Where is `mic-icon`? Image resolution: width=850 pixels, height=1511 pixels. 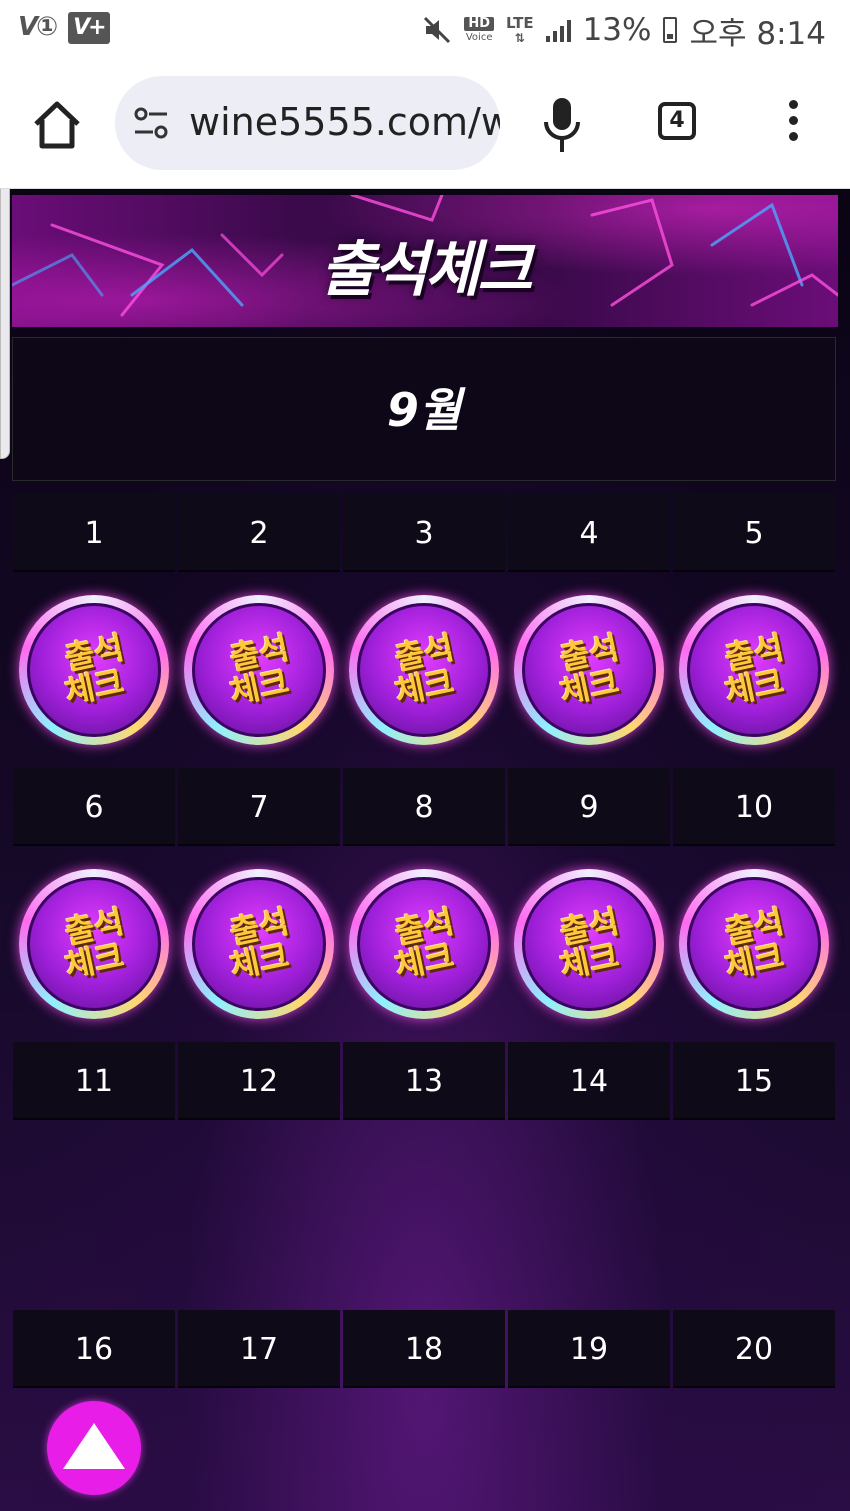 mic-icon is located at coordinates (562, 125).